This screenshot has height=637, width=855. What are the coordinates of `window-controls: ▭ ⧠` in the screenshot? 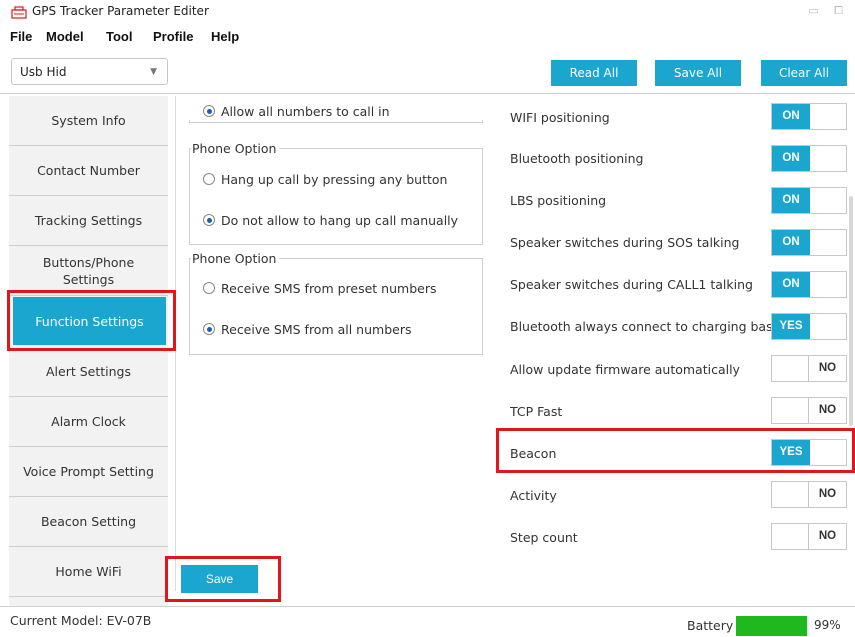 It's located at (828, 11).